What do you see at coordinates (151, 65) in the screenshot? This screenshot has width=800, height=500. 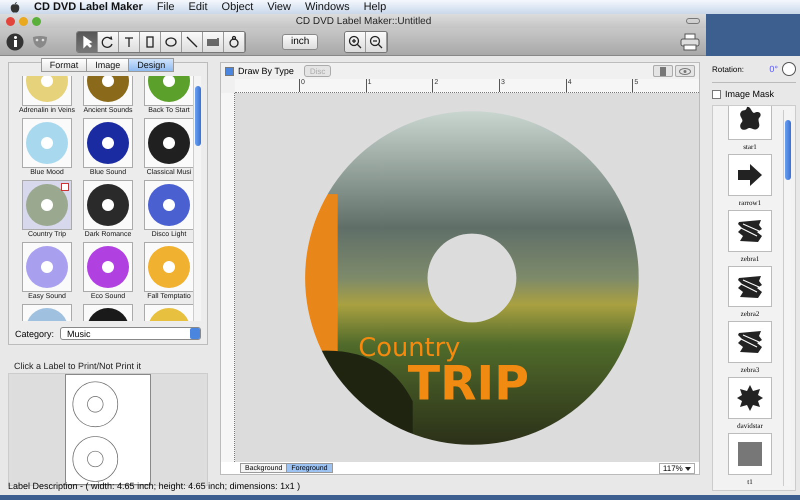 I see `panel-tab: Design` at bounding box center [151, 65].